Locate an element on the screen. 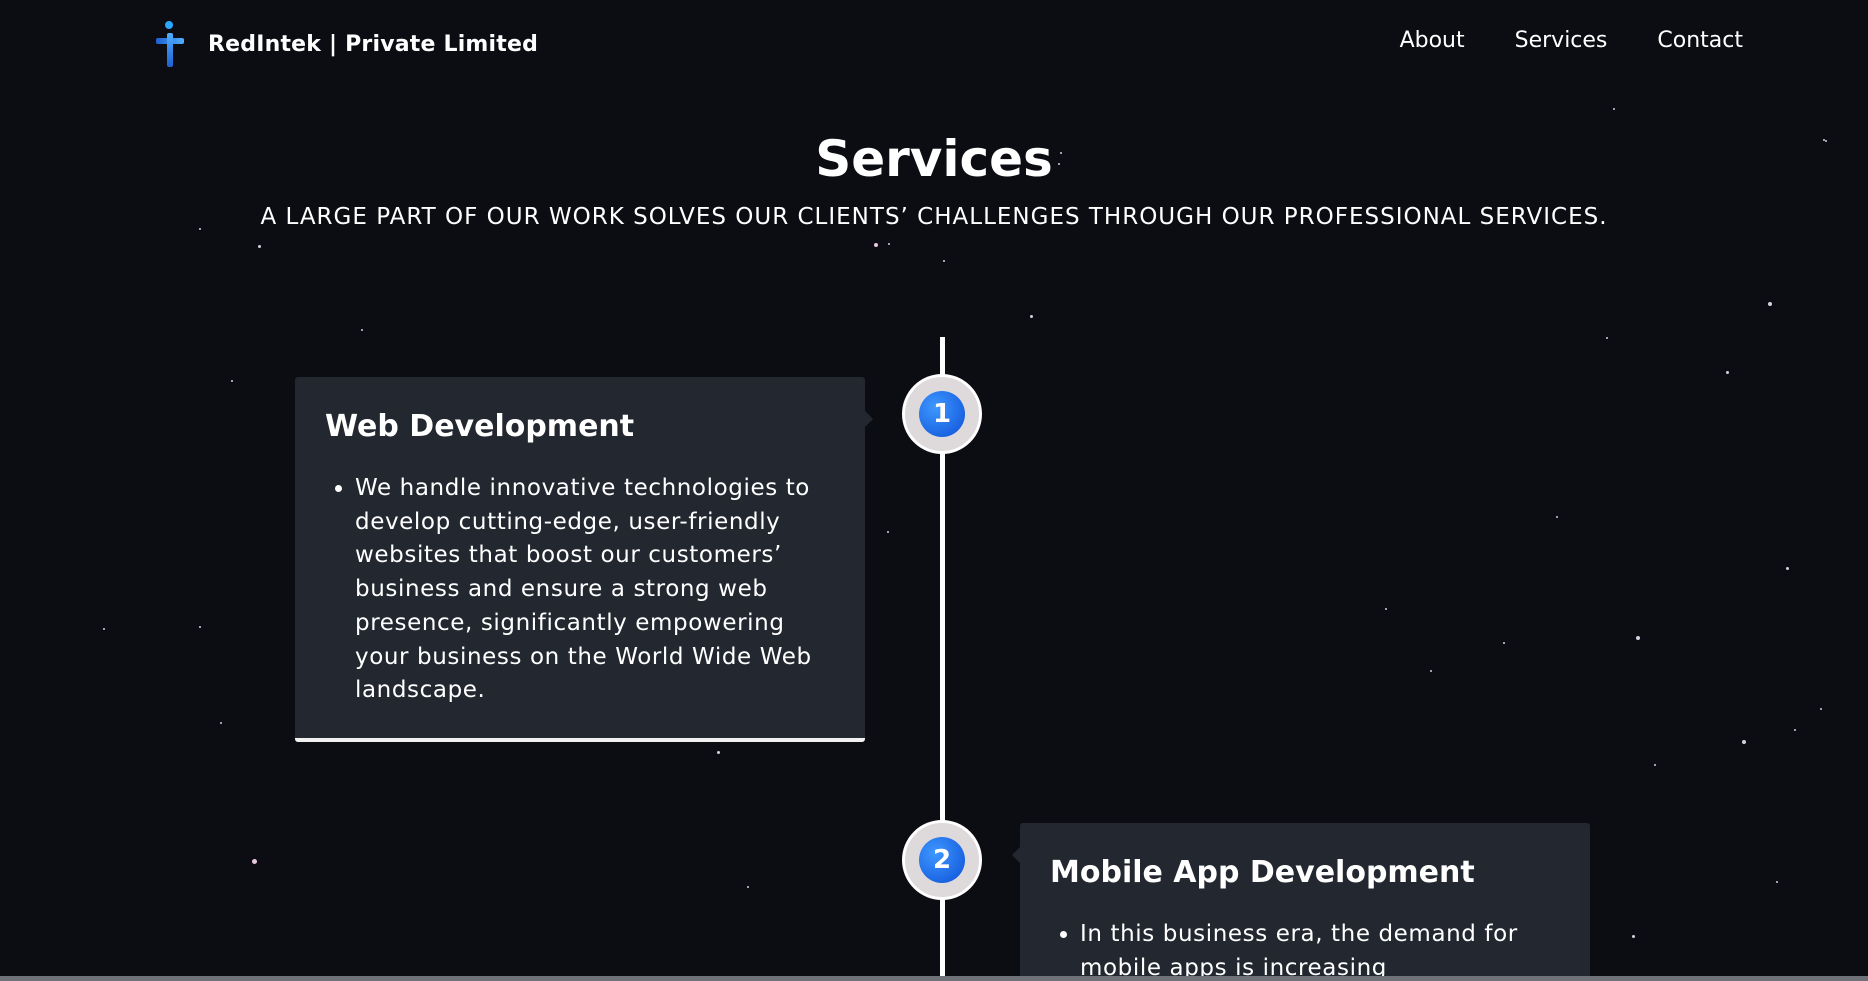 This screenshot has width=1868, height=981. service-title: Mobile App Development is located at coordinates (1262, 872).